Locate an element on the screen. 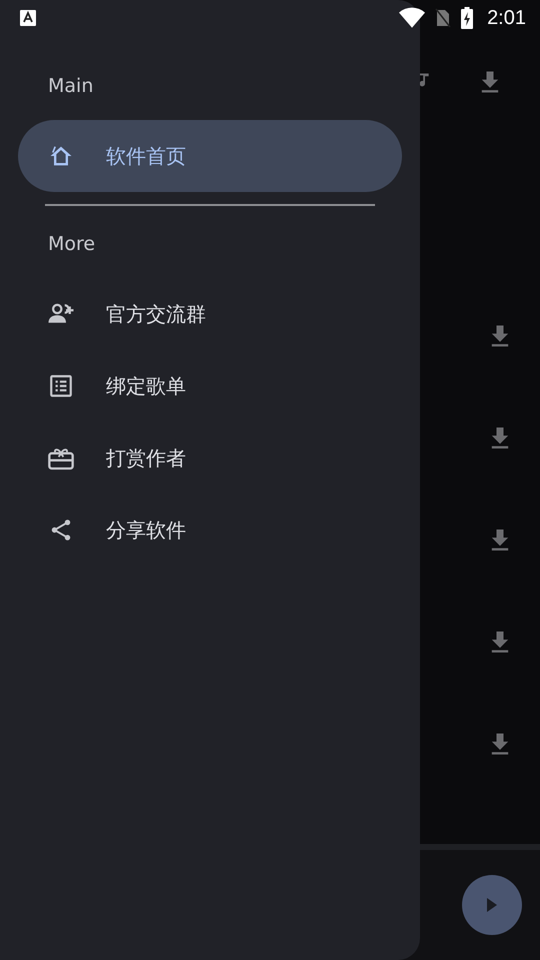  section-header: Main is located at coordinates (71, 86).